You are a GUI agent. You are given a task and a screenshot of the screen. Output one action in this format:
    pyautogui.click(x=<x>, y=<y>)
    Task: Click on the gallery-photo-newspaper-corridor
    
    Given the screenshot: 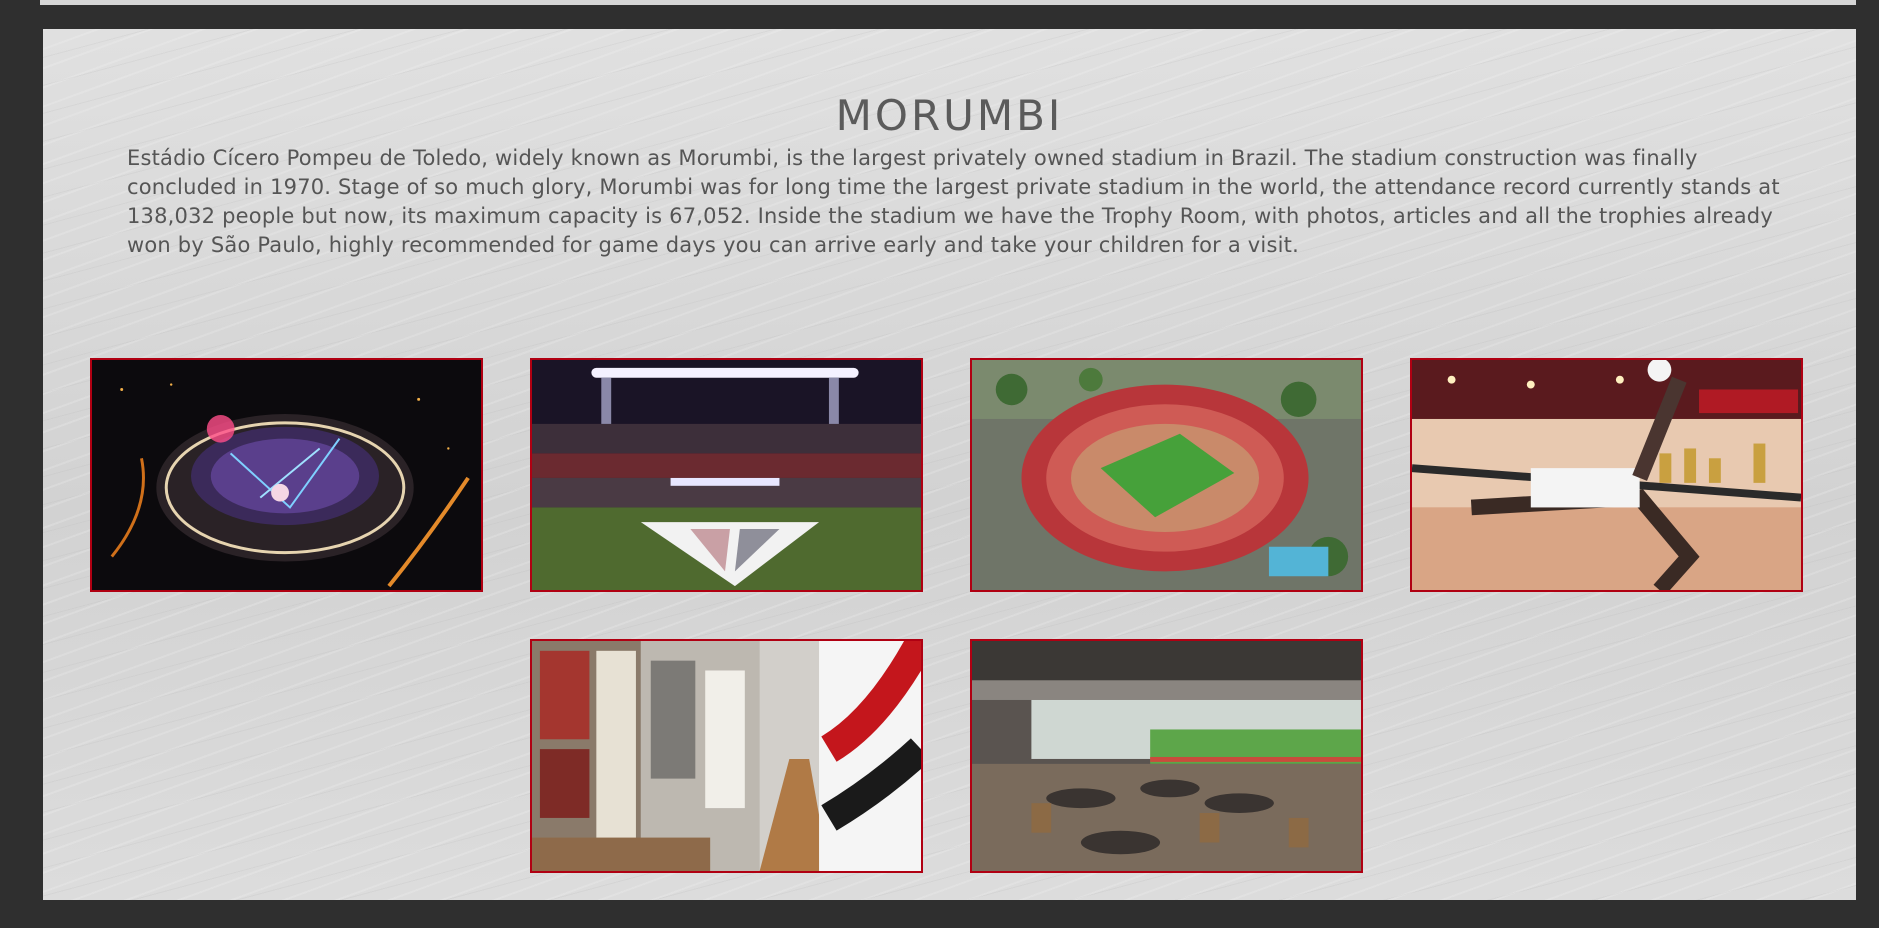 What is the action you would take?
    pyautogui.click(x=726, y=756)
    